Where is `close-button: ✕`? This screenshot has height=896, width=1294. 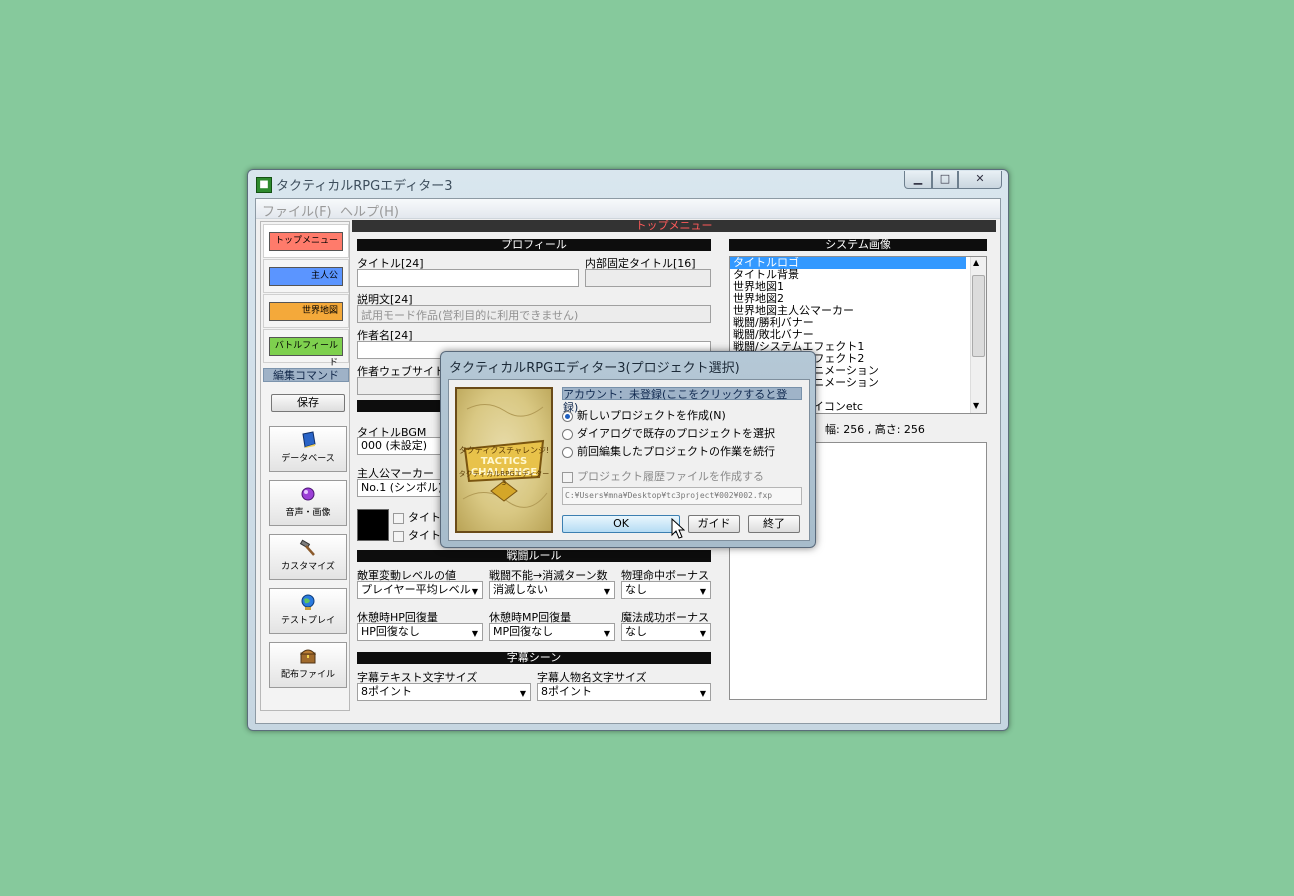
close-button: ✕ is located at coordinates (980, 180).